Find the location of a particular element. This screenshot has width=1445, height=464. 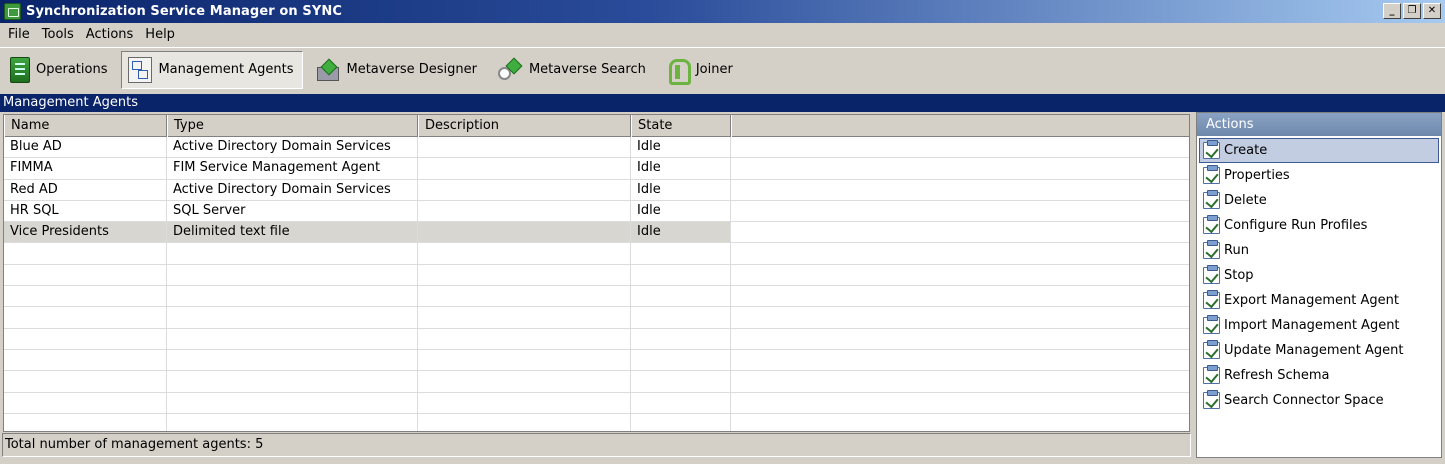

toolbar-label: Metaverse Designer is located at coordinates (411, 69).